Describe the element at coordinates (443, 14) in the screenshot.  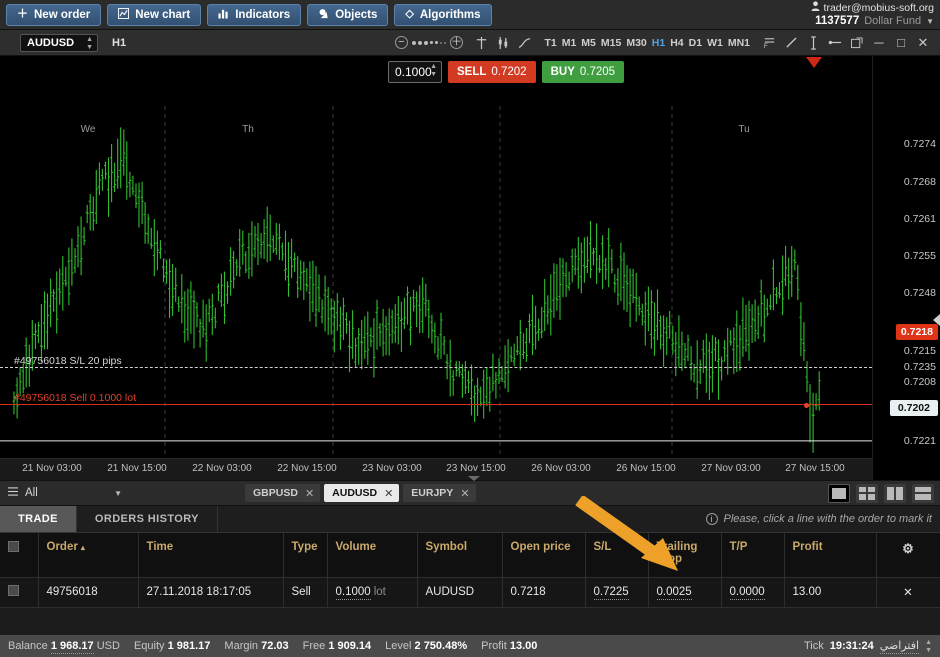
I see `algorithms-button: ◇ Algorithms` at that location.